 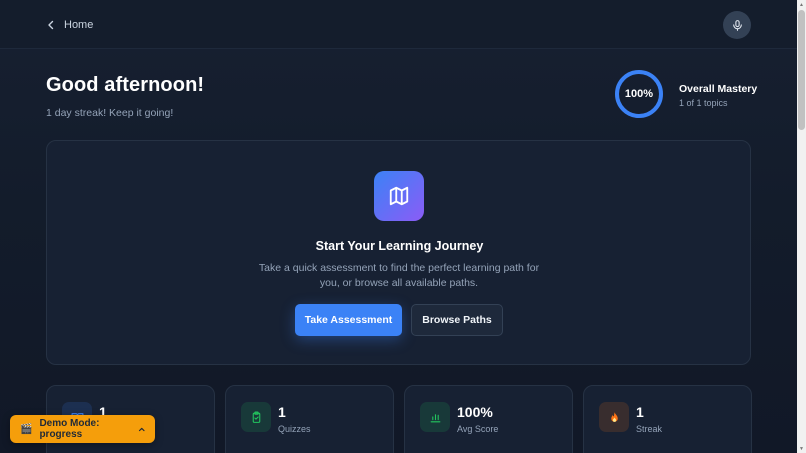 I want to click on overall-mastery: 100% Overall Mastery 1 of 1 topics, so click(x=686, y=94).